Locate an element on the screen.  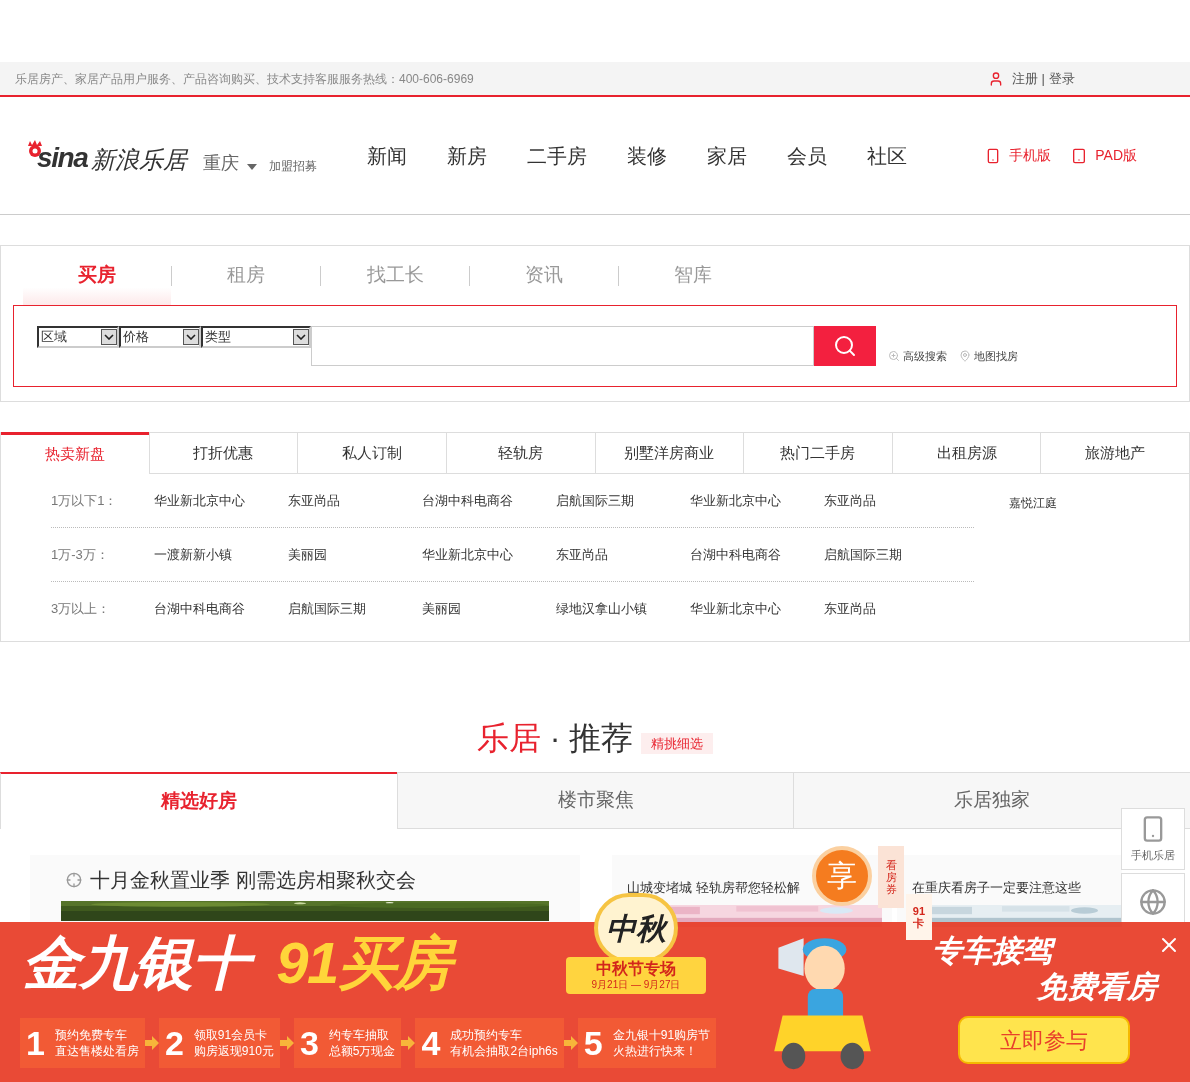
city-selector: 重庆 is located at coordinates (230, 162).